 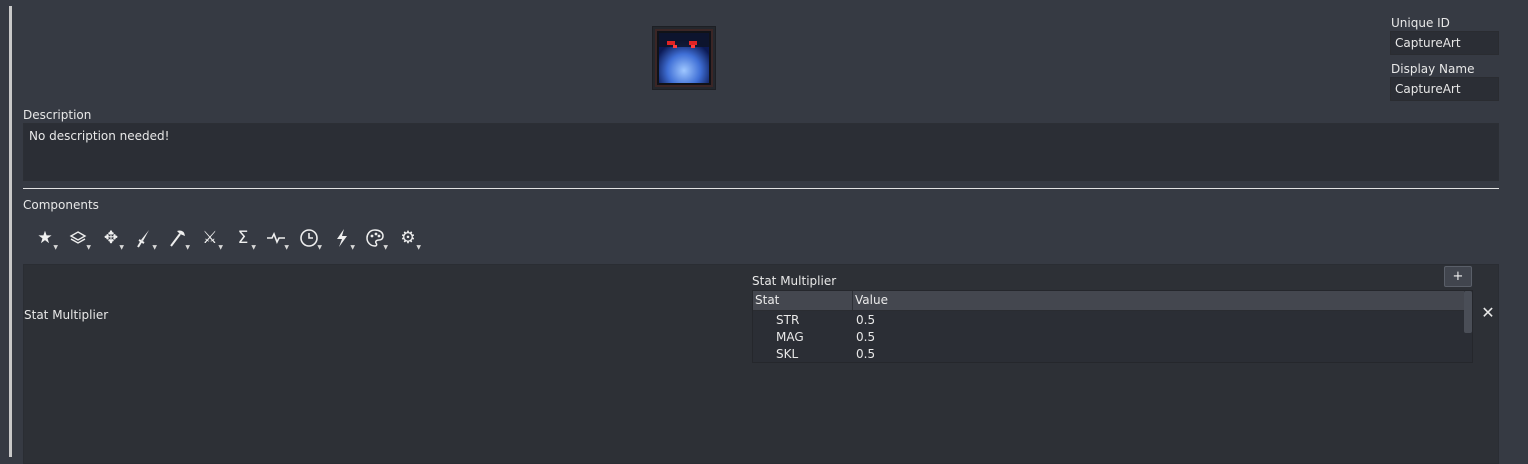 What do you see at coordinates (870, 300) in the screenshot?
I see `column-header-value: Value` at bounding box center [870, 300].